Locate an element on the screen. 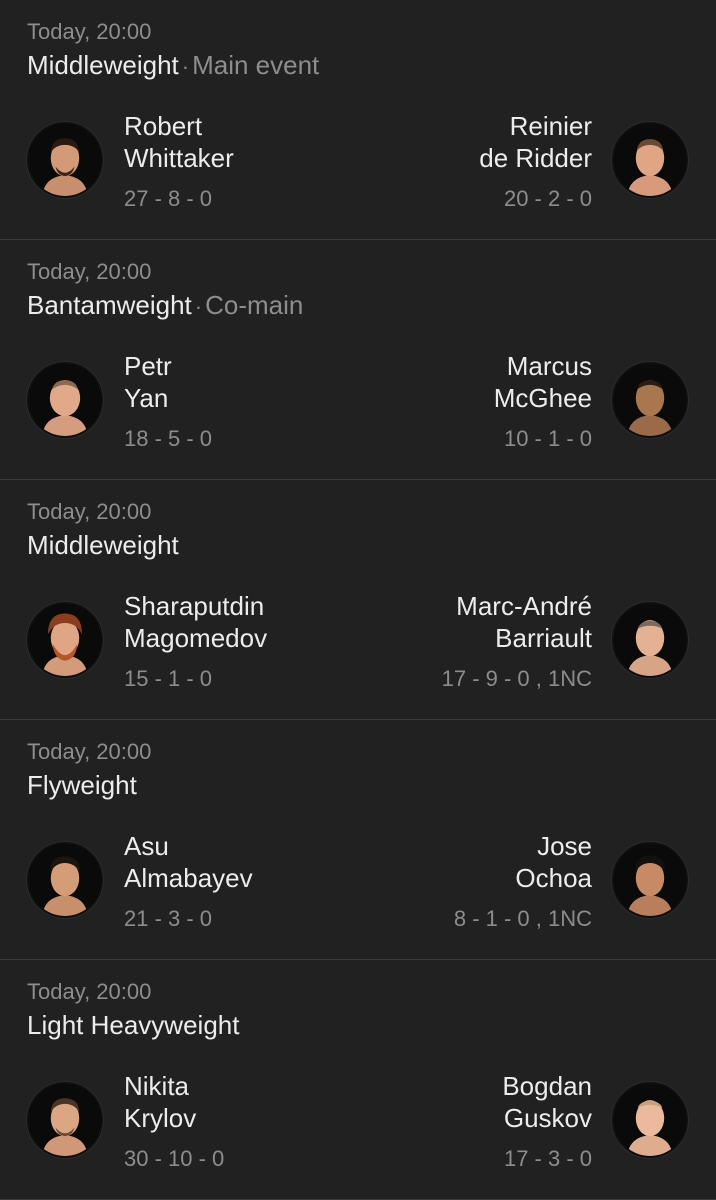  last-name: Almabayev is located at coordinates (188, 878).